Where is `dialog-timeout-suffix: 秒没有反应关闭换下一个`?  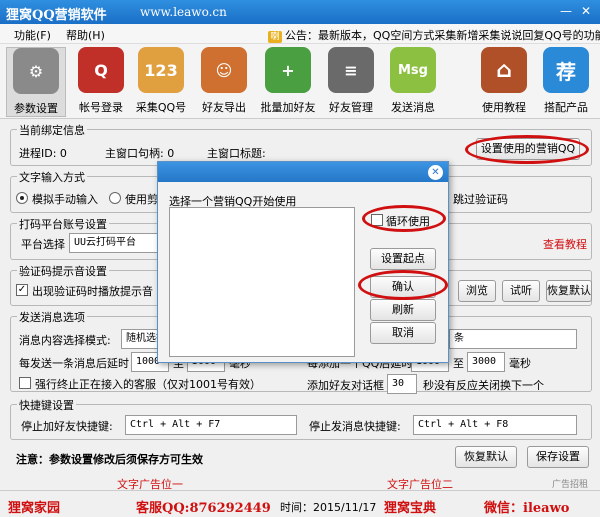
dialog-timeout-suffix: 秒没有反应关闭换下一个 is located at coordinates (483, 385).